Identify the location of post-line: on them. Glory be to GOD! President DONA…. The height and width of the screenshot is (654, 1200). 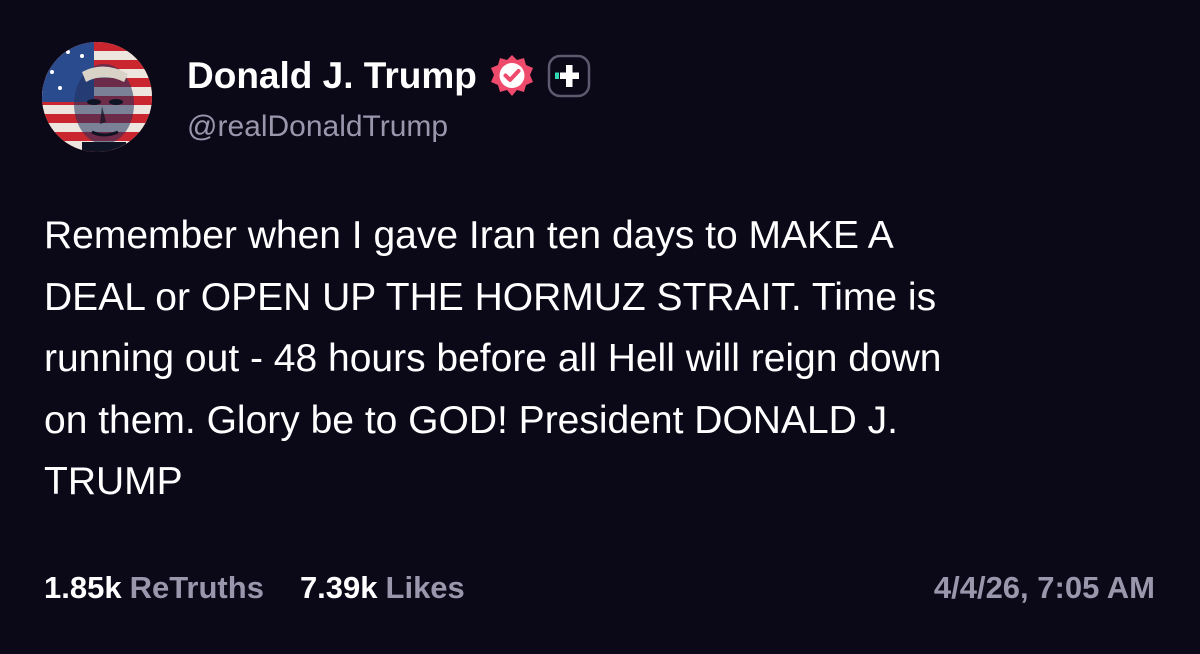
(471, 420).